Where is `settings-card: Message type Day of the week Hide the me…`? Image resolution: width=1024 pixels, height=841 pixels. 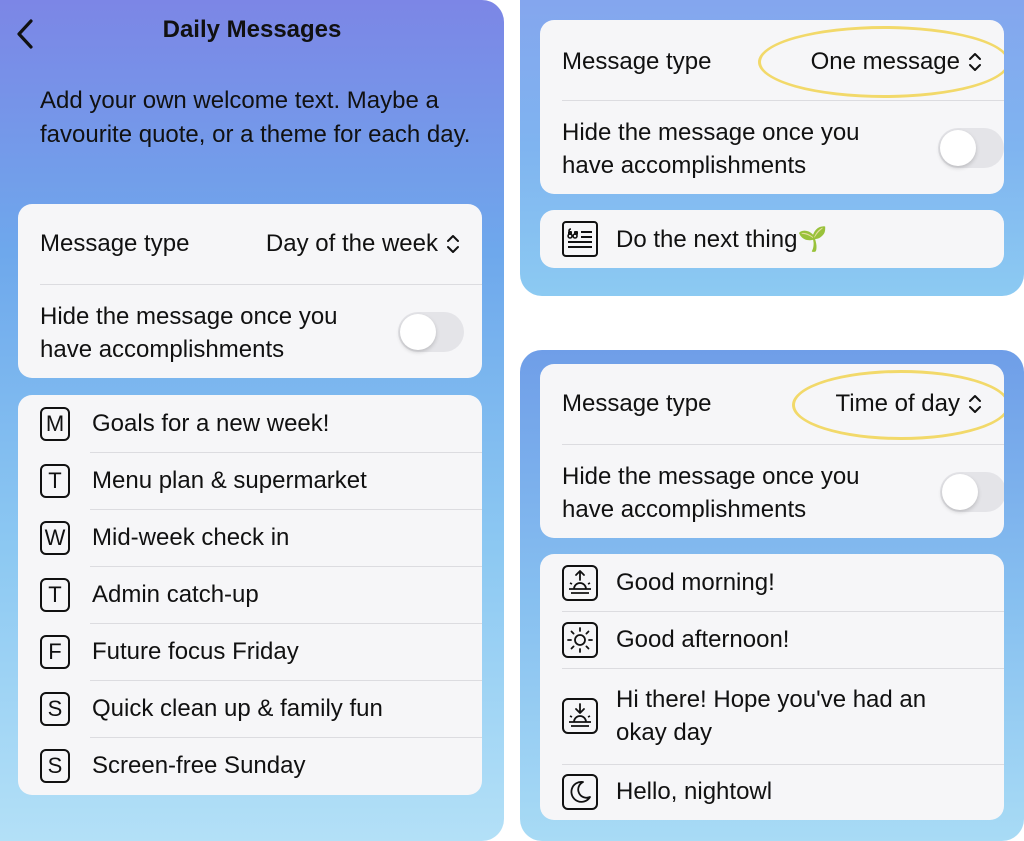
settings-card: Message type Day of the week Hide the me… is located at coordinates (250, 291).